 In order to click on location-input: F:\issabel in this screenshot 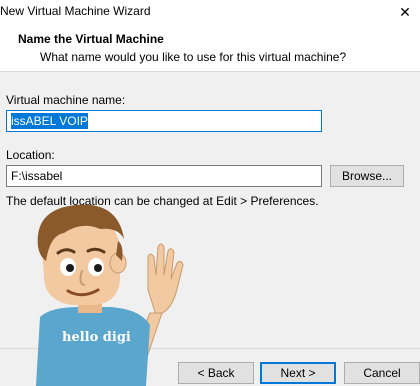, I will do `click(164, 176)`.